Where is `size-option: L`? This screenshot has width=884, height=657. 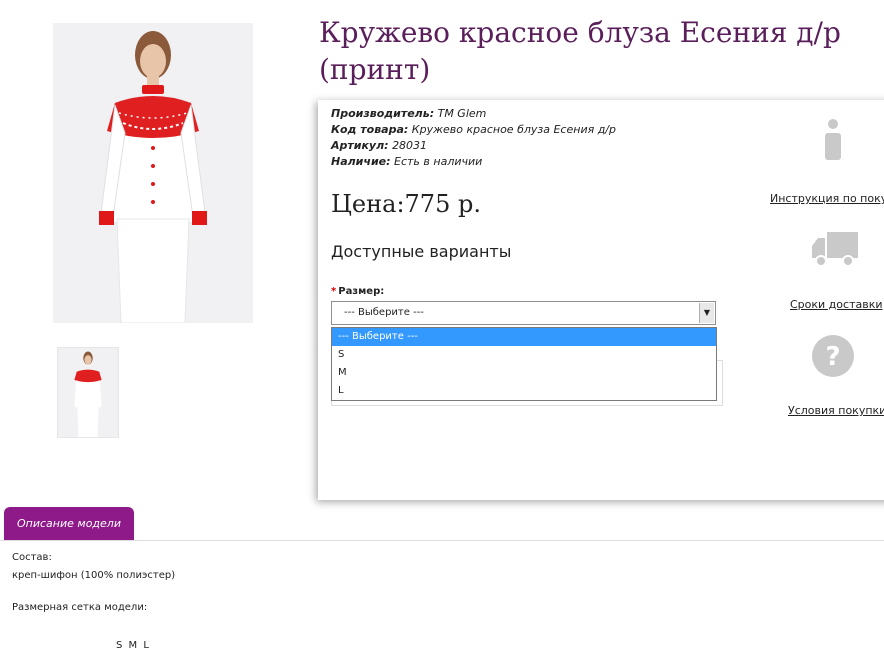
size-option: L is located at coordinates (524, 391).